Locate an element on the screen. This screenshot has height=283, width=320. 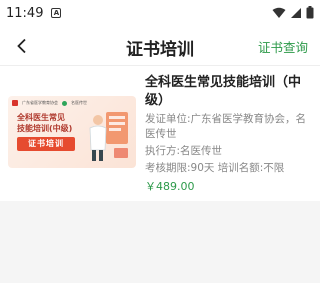
course-executor: 执行方:名医传世 is located at coordinates (184, 151).